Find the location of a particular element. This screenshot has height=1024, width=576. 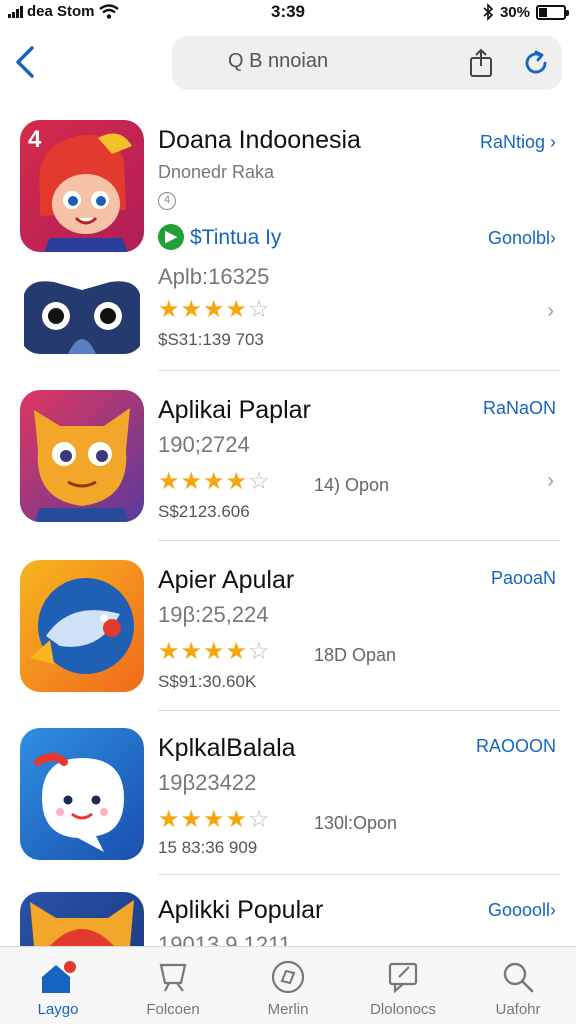

back-chevron-icon is located at coordinates (26, 62).